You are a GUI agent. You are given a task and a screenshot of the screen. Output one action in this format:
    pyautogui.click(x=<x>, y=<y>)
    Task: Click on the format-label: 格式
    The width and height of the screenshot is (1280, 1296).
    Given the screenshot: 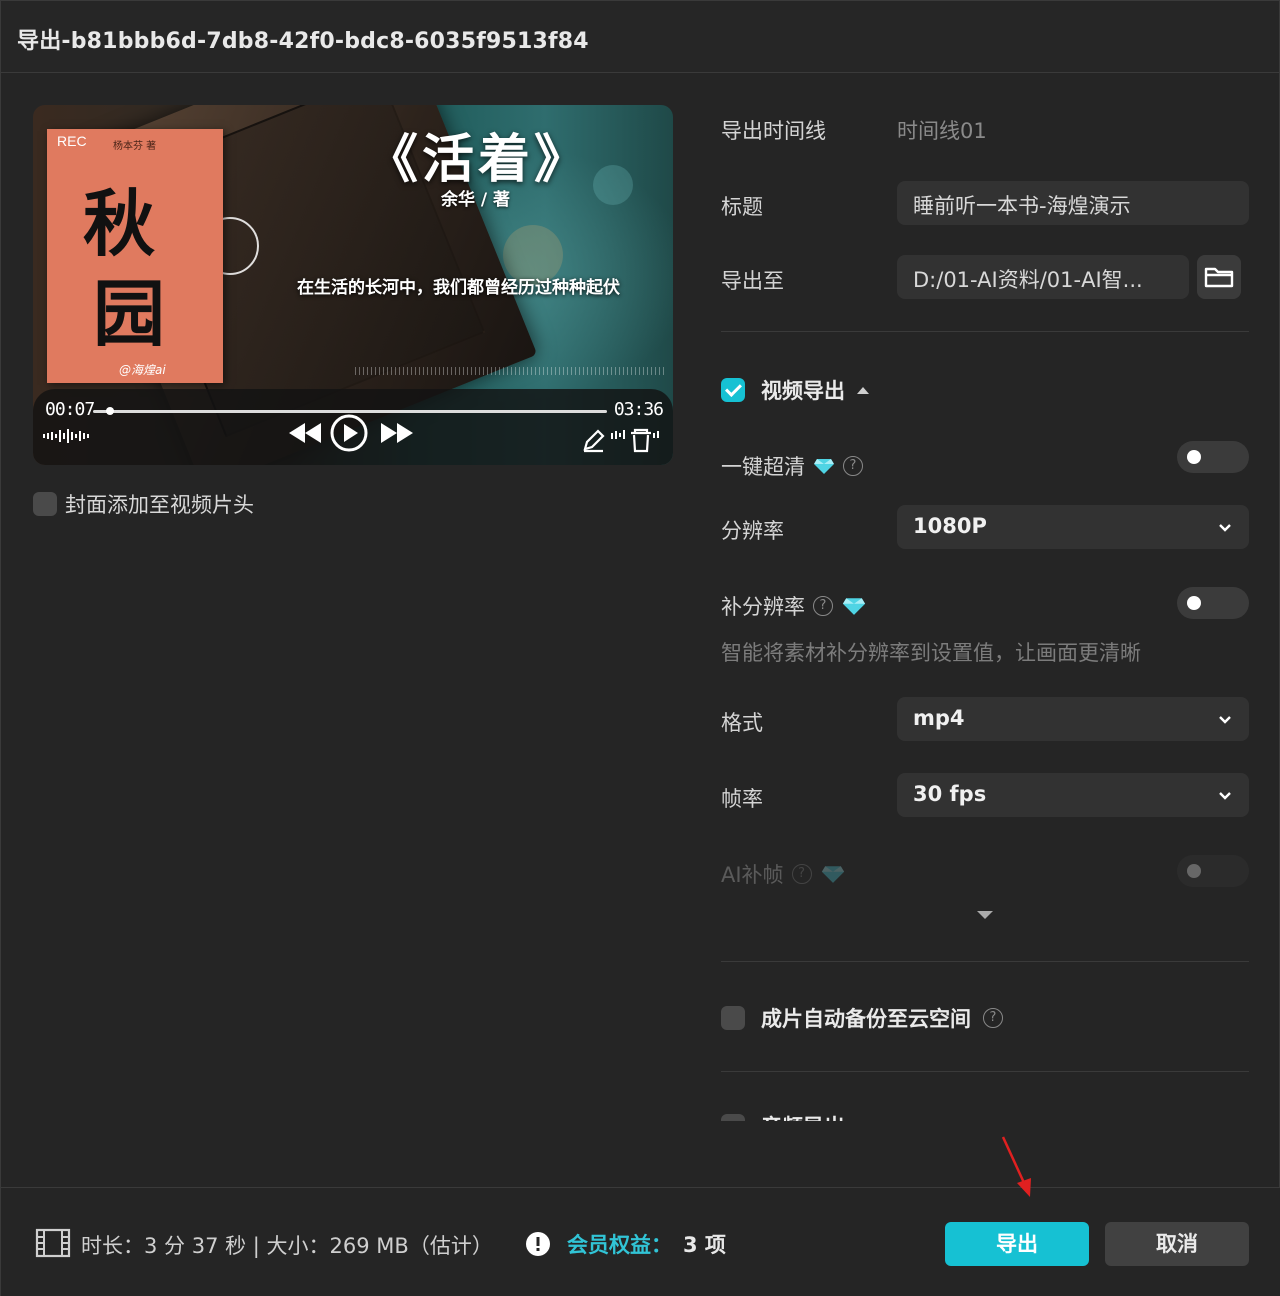 What is the action you would take?
    pyautogui.click(x=742, y=723)
    